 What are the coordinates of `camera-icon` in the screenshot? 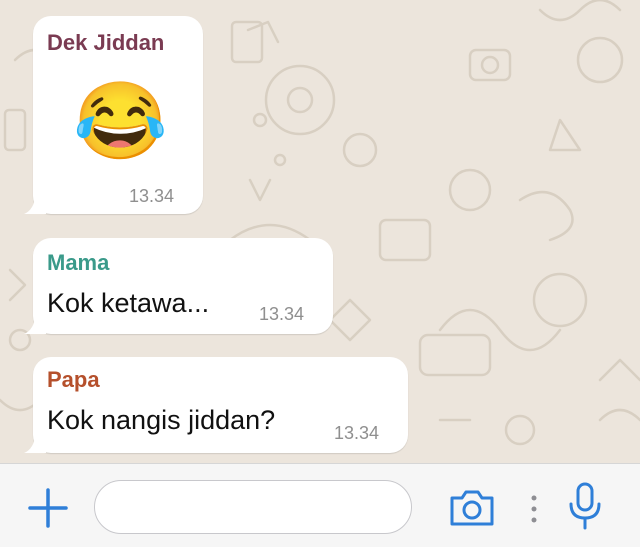 It's located at (472, 508).